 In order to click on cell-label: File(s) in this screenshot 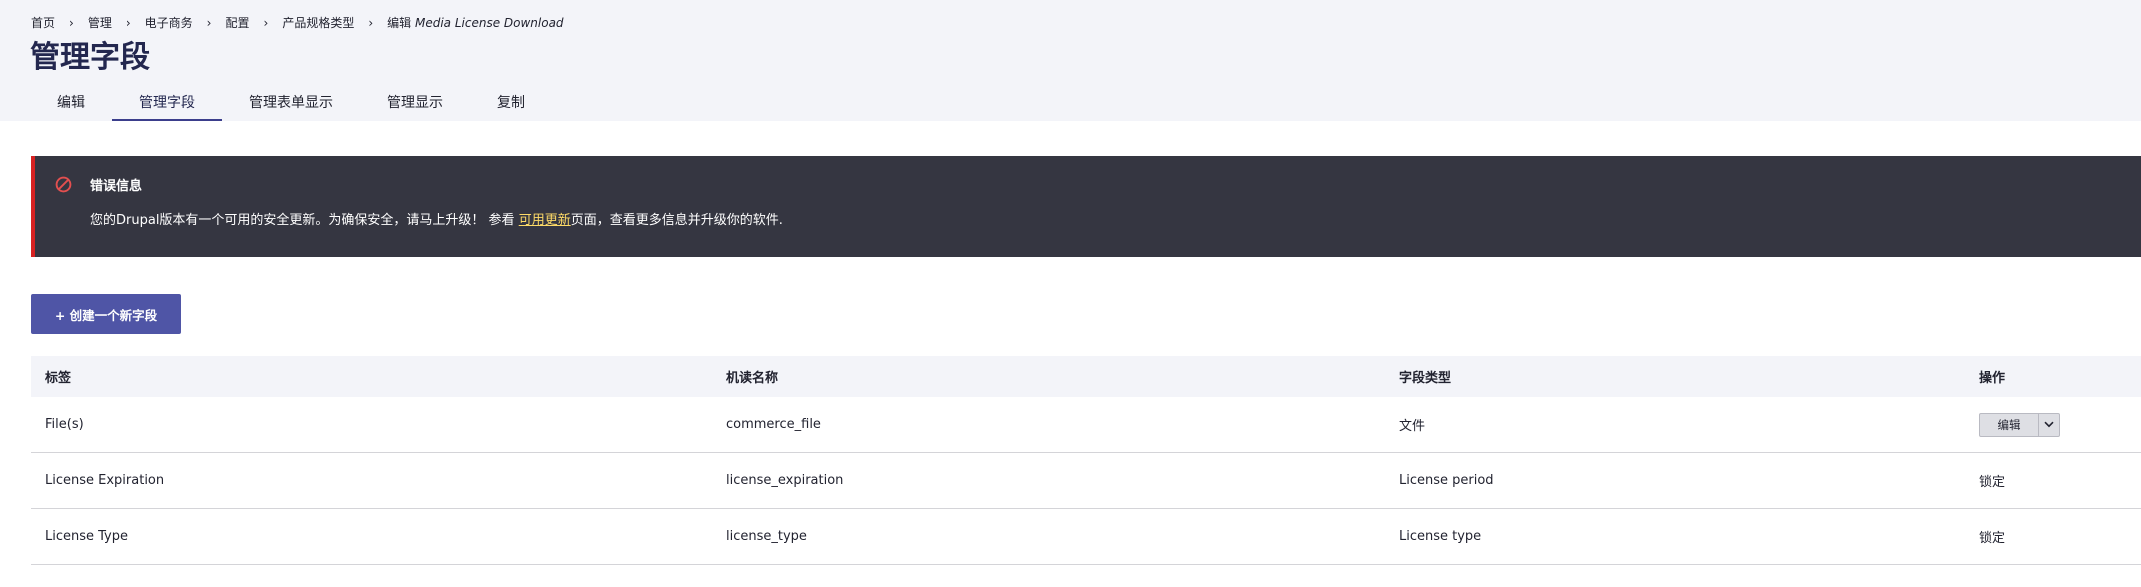, I will do `click(371, 425)`.